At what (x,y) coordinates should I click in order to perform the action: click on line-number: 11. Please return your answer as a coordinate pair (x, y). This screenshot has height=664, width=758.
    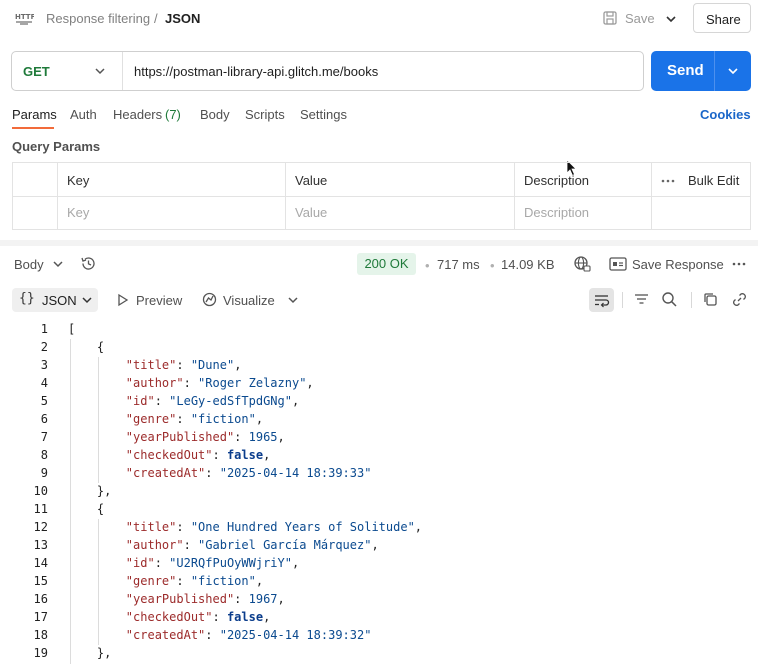
    Looking at the image, I should click on (40, 509).